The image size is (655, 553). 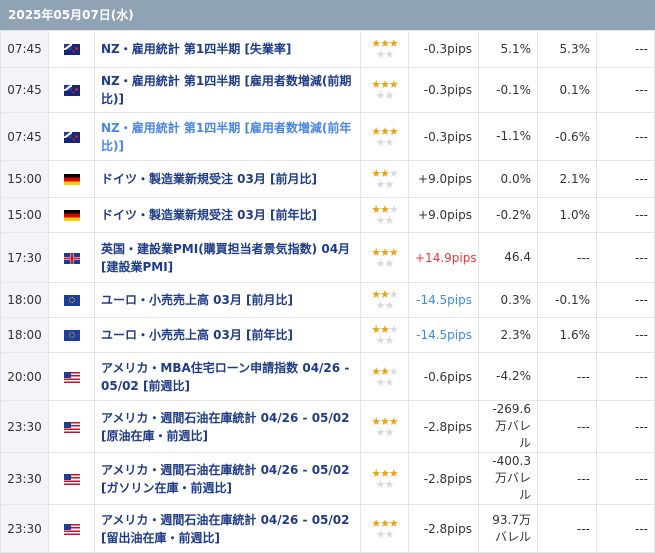 What do you see at coordinates (227, 49) in the screenshot?
I see `event-link: NZ・雇用統計 第1四半期 [失業率]` at bounding box center [227, 49].